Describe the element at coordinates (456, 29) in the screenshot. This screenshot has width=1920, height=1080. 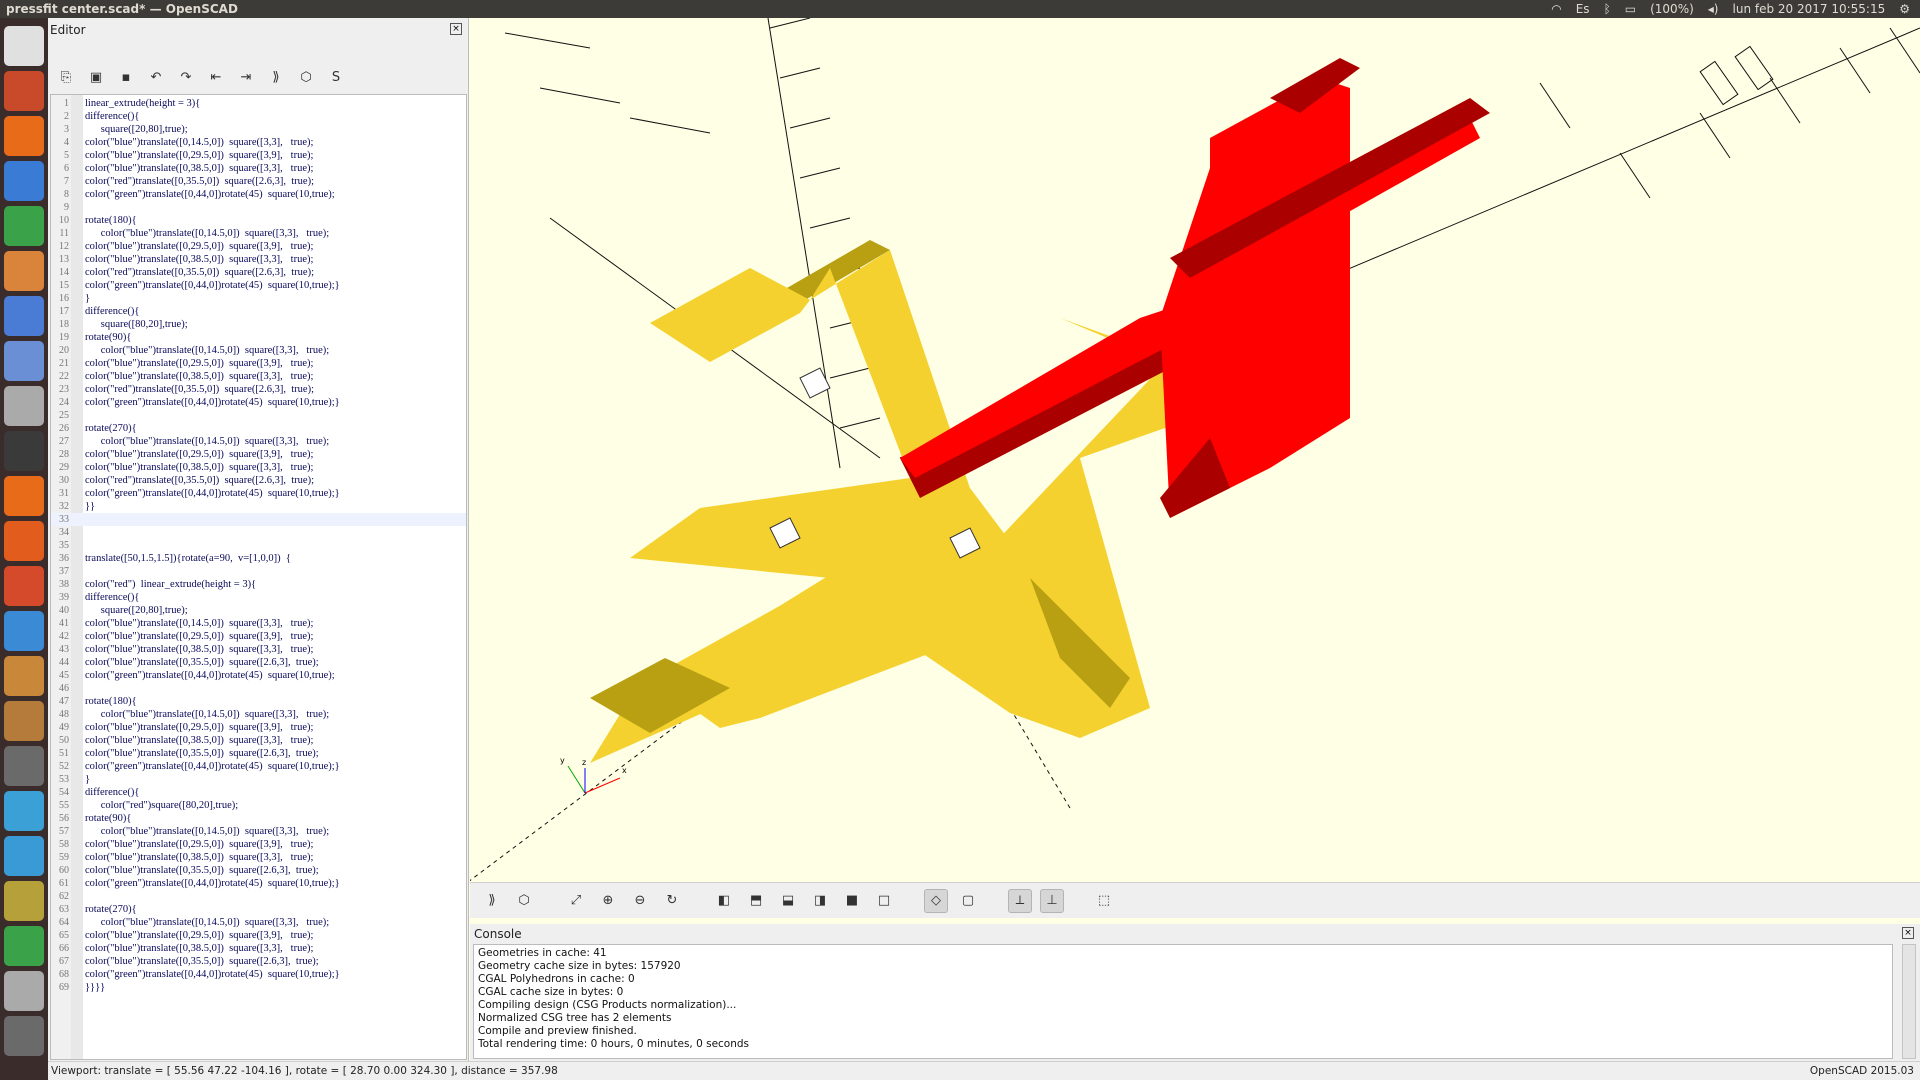
I see `close-editor-icon: ×` at that location.